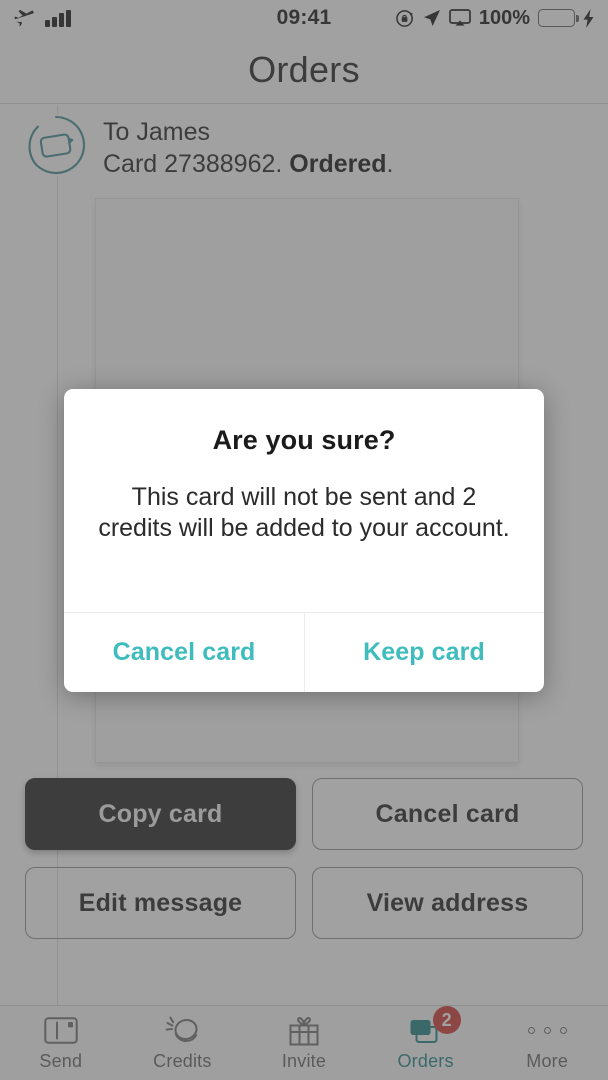 The image size is (608, 1080). What do you see at coordinates (304, 440) in the screenshot?
I see `dialog-title: Are you sure?` at bounding box center [304, 440].